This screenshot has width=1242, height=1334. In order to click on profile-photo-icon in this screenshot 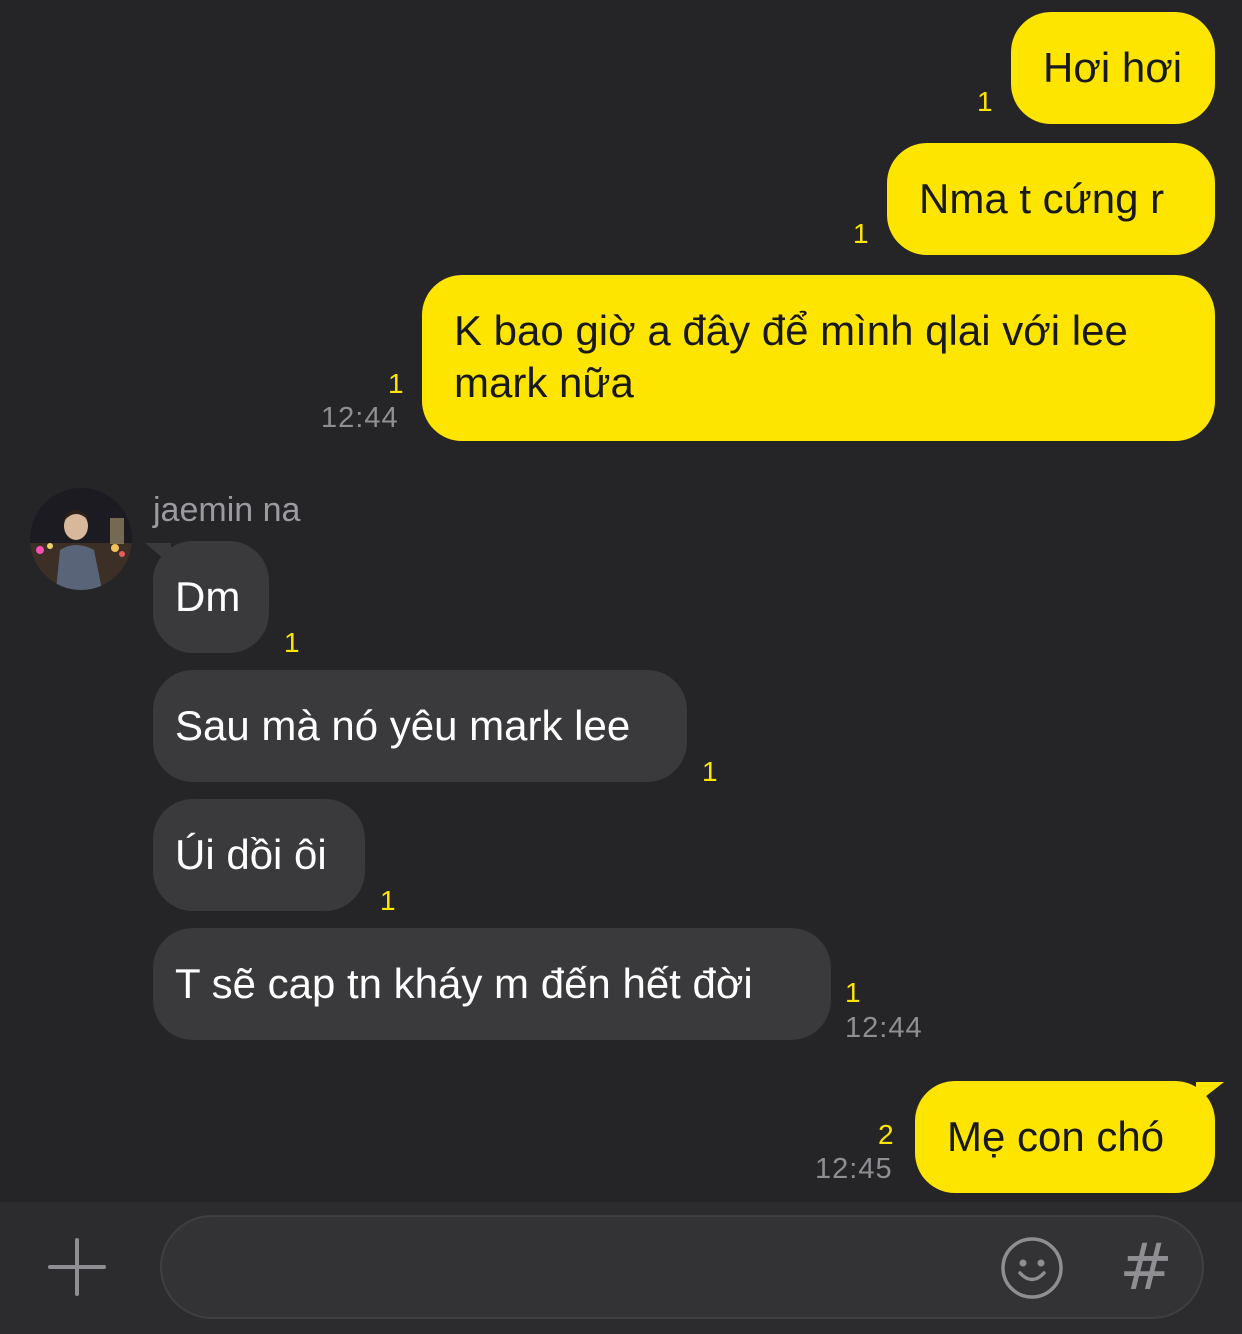, I will do `click(81, 539)`.